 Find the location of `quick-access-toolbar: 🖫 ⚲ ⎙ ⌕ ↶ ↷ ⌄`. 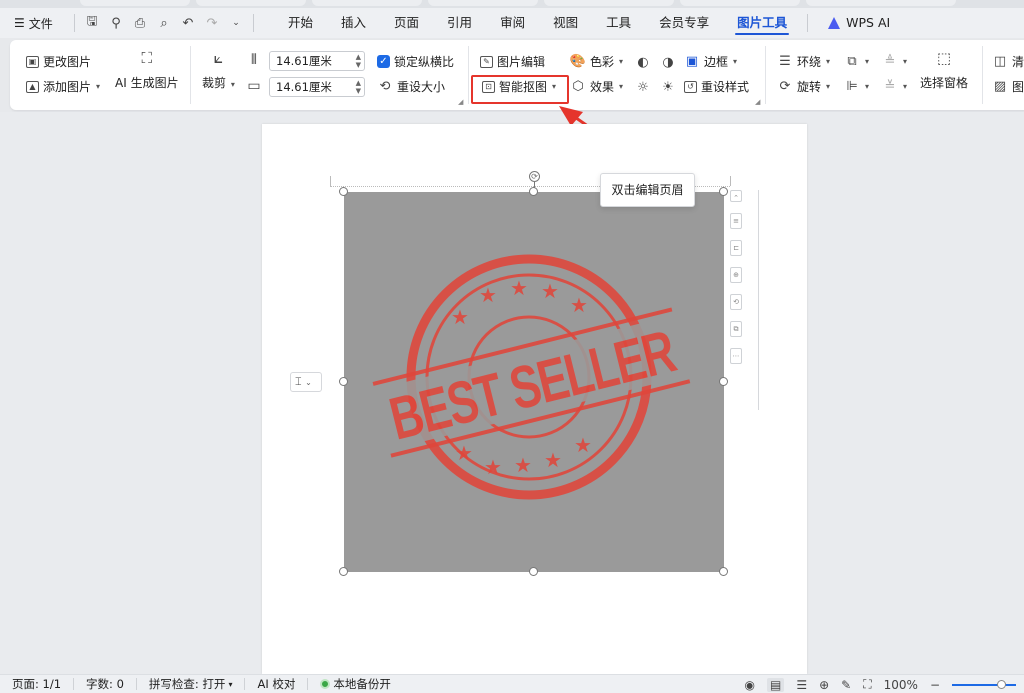

quick-access-toolbar: 🖫 ⚲ ⎙ ⌕ ↶ ↷ ⌄ is located at coordinates (164, 23).